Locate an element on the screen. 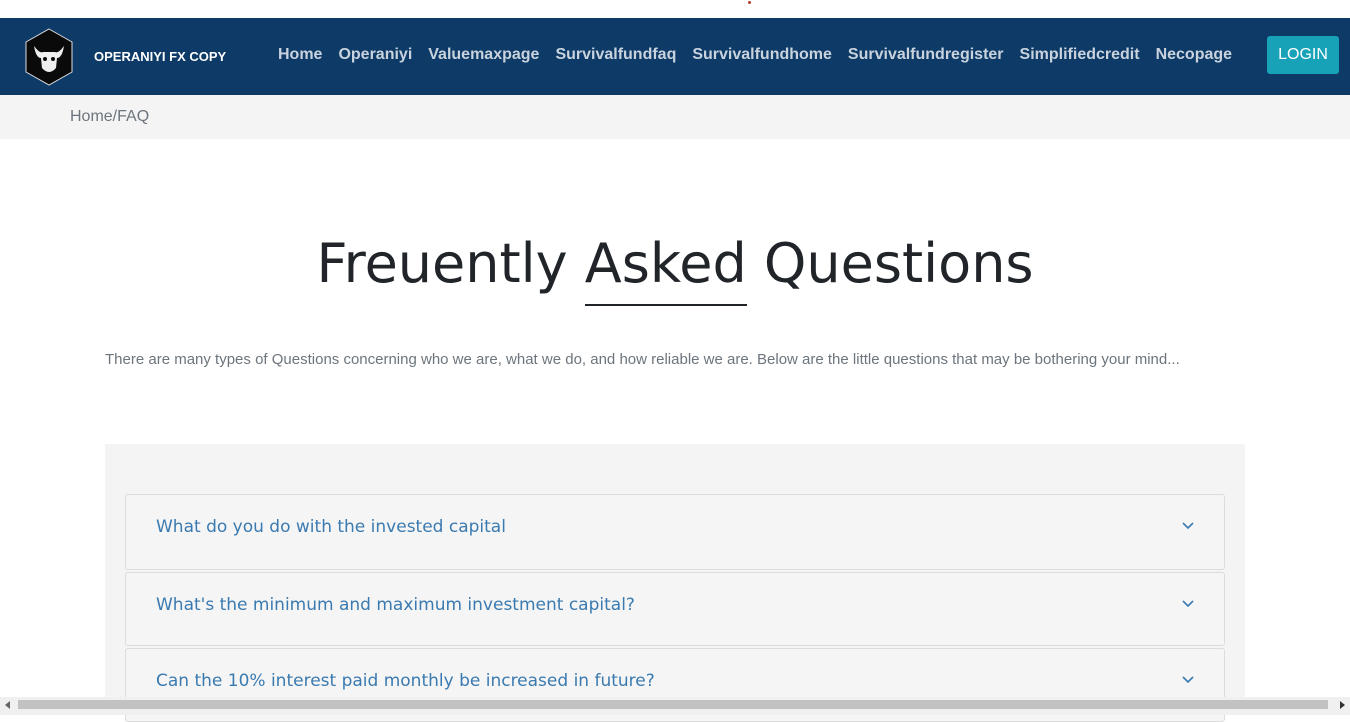 The image size is (1350, 722). breadcrumb-bar: Home/FAQ is located at coordinates (675, 117).